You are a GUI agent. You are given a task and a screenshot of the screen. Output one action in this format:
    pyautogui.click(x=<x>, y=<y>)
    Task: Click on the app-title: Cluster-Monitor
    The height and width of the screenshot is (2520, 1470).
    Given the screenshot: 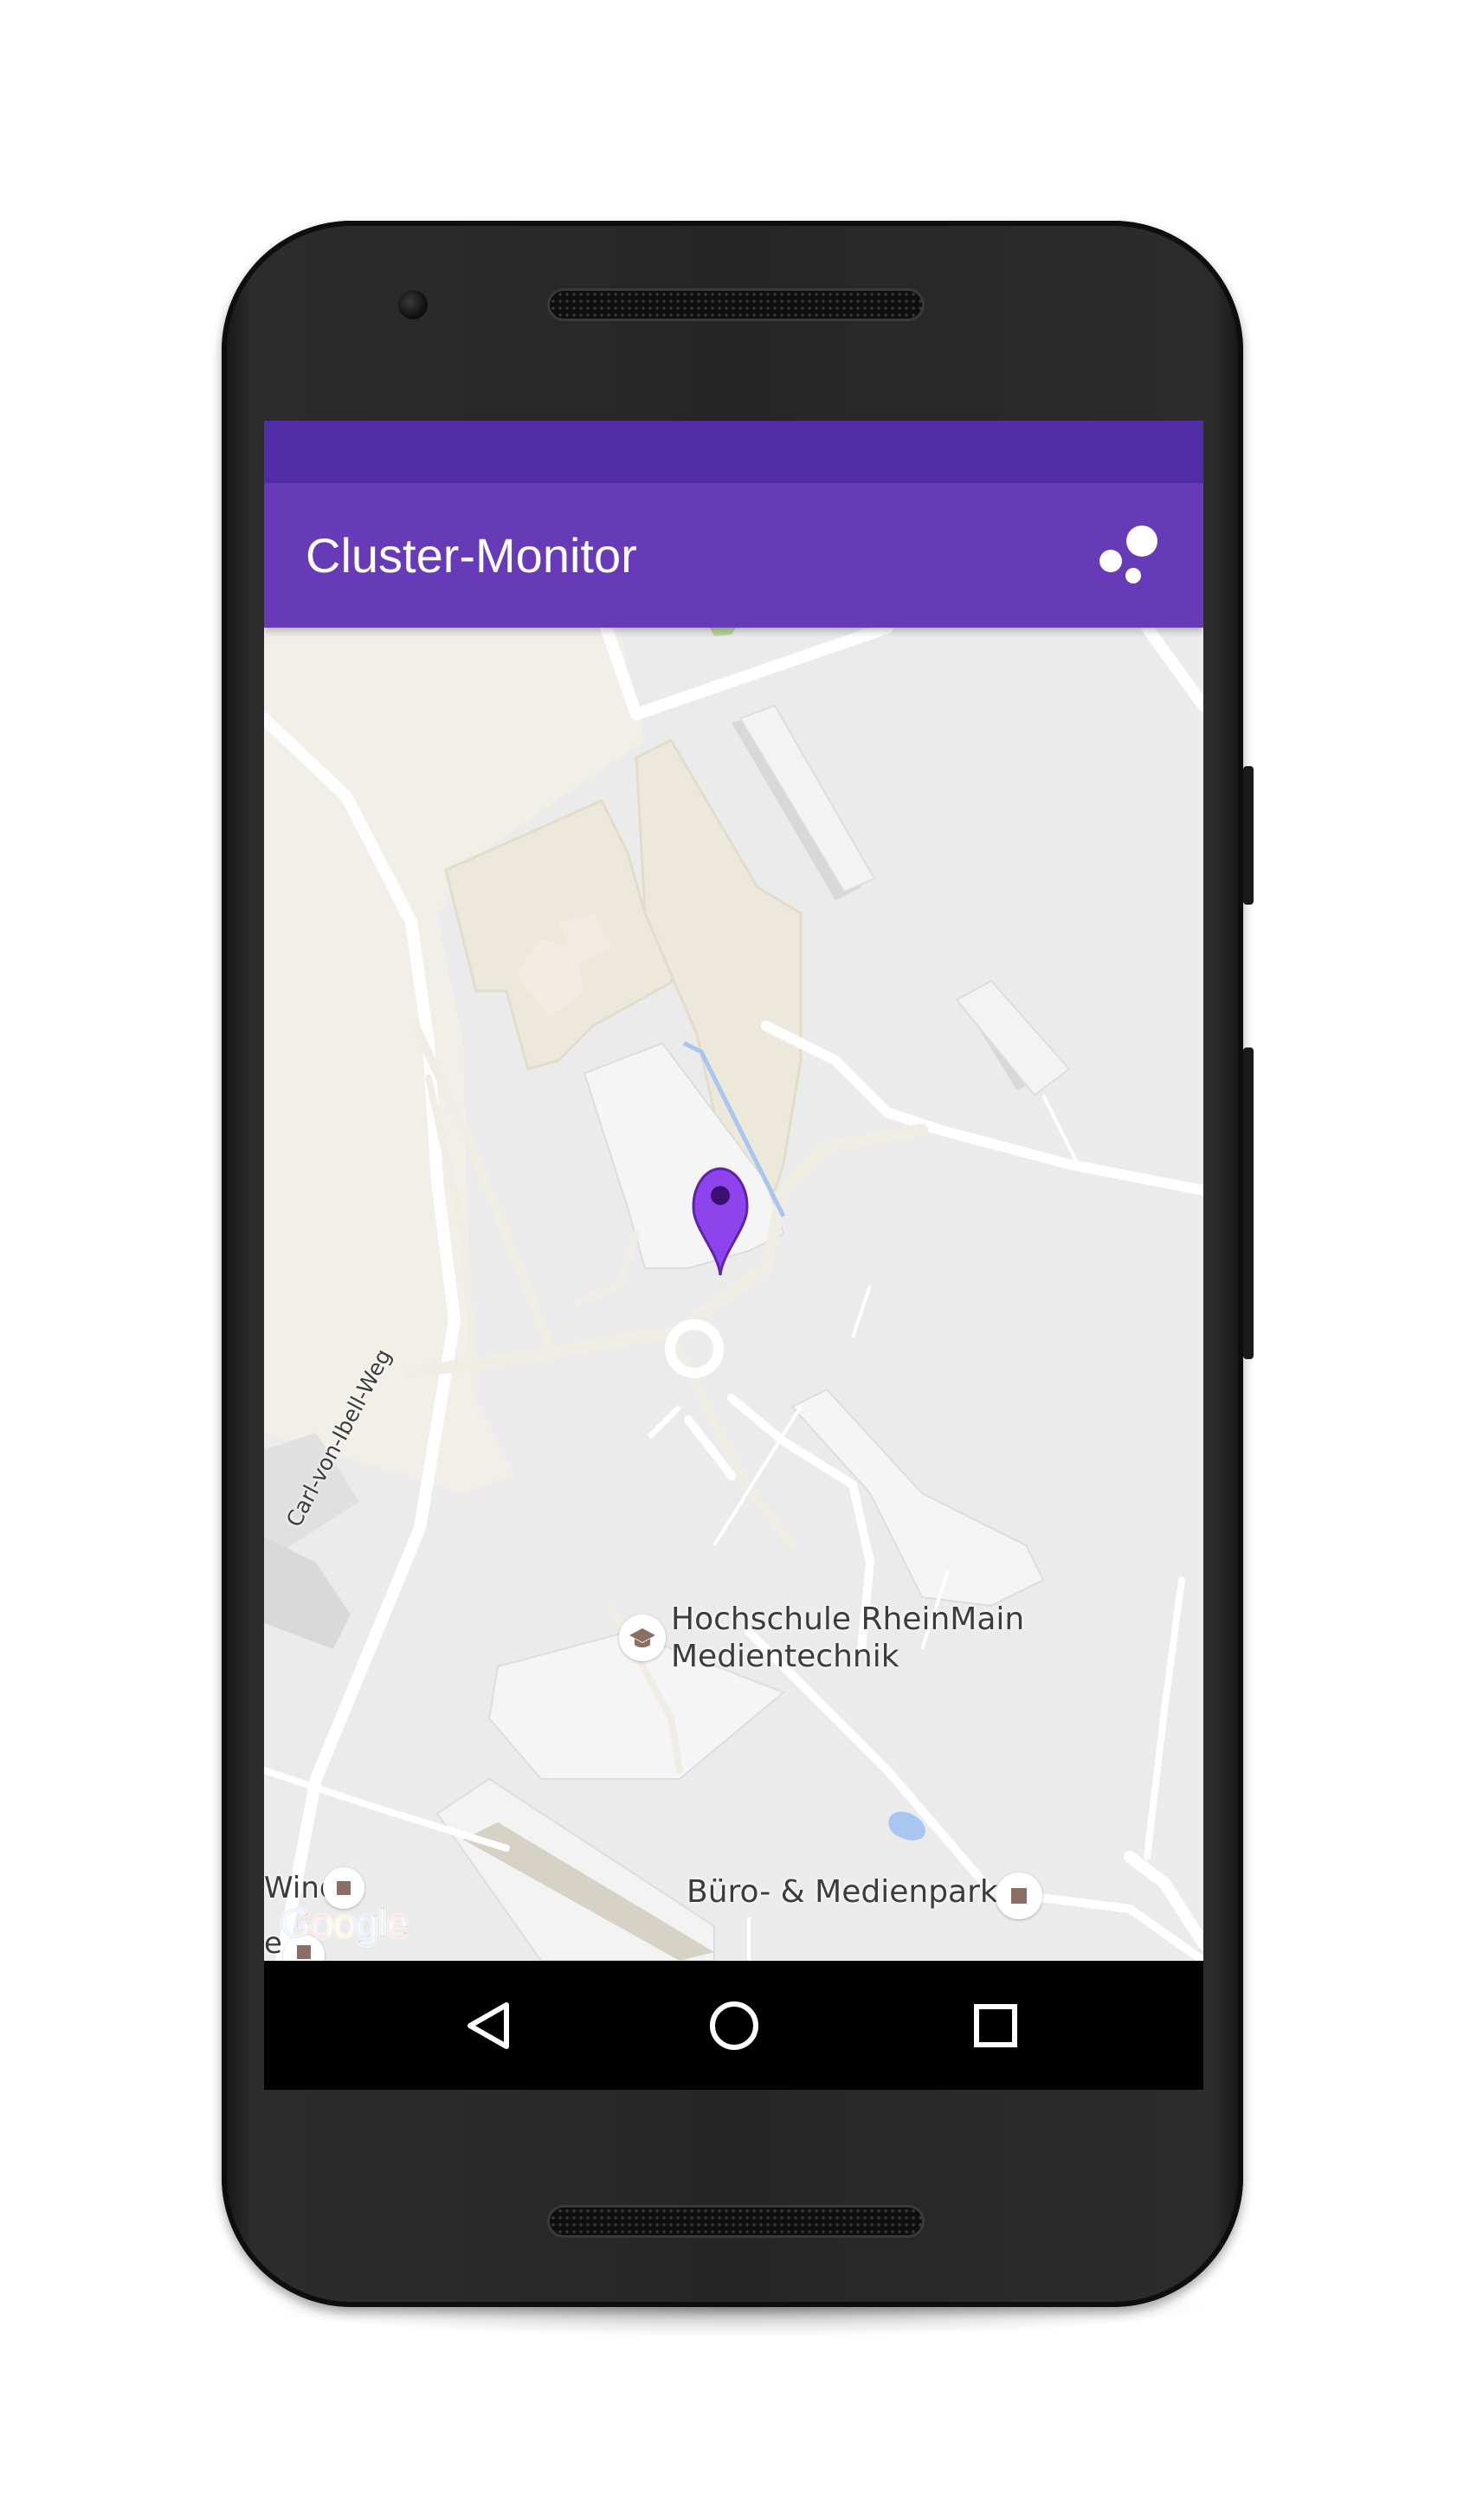 What is the action you would take?
    pyautogui.click(x=472, y=555)
    